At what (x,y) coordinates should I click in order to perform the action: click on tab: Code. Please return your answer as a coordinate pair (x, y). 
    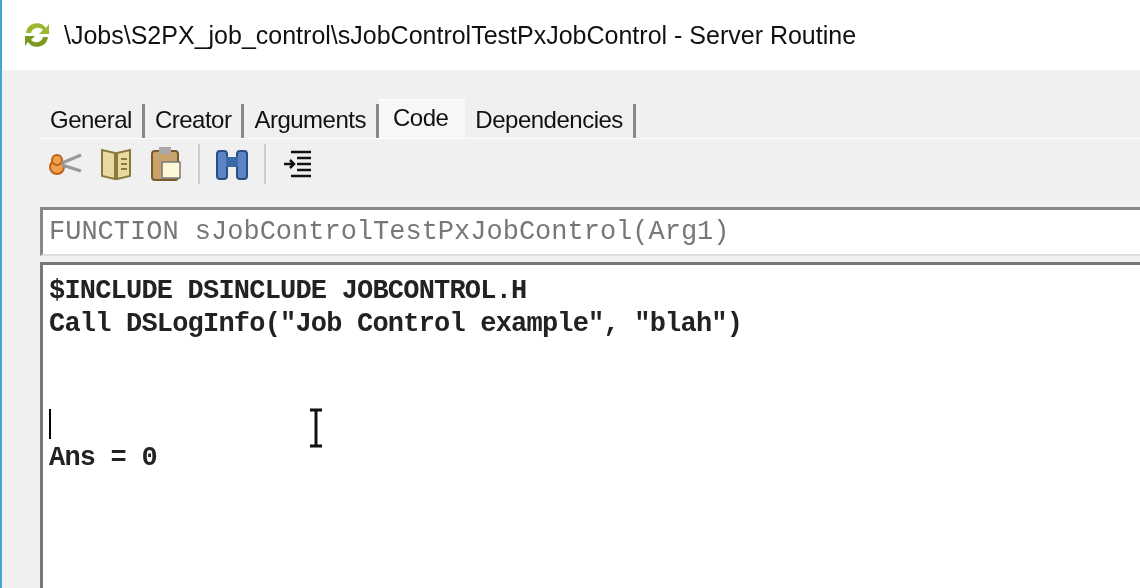
    Looking at the image, I should click on (422, 118).